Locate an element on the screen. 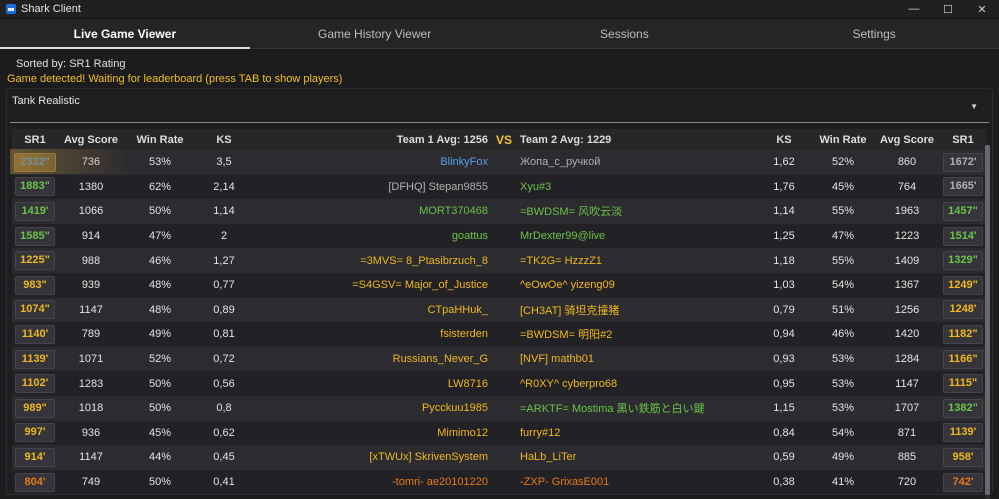  sr1-badge-right: 1182" is located at coordinates (963, 334).